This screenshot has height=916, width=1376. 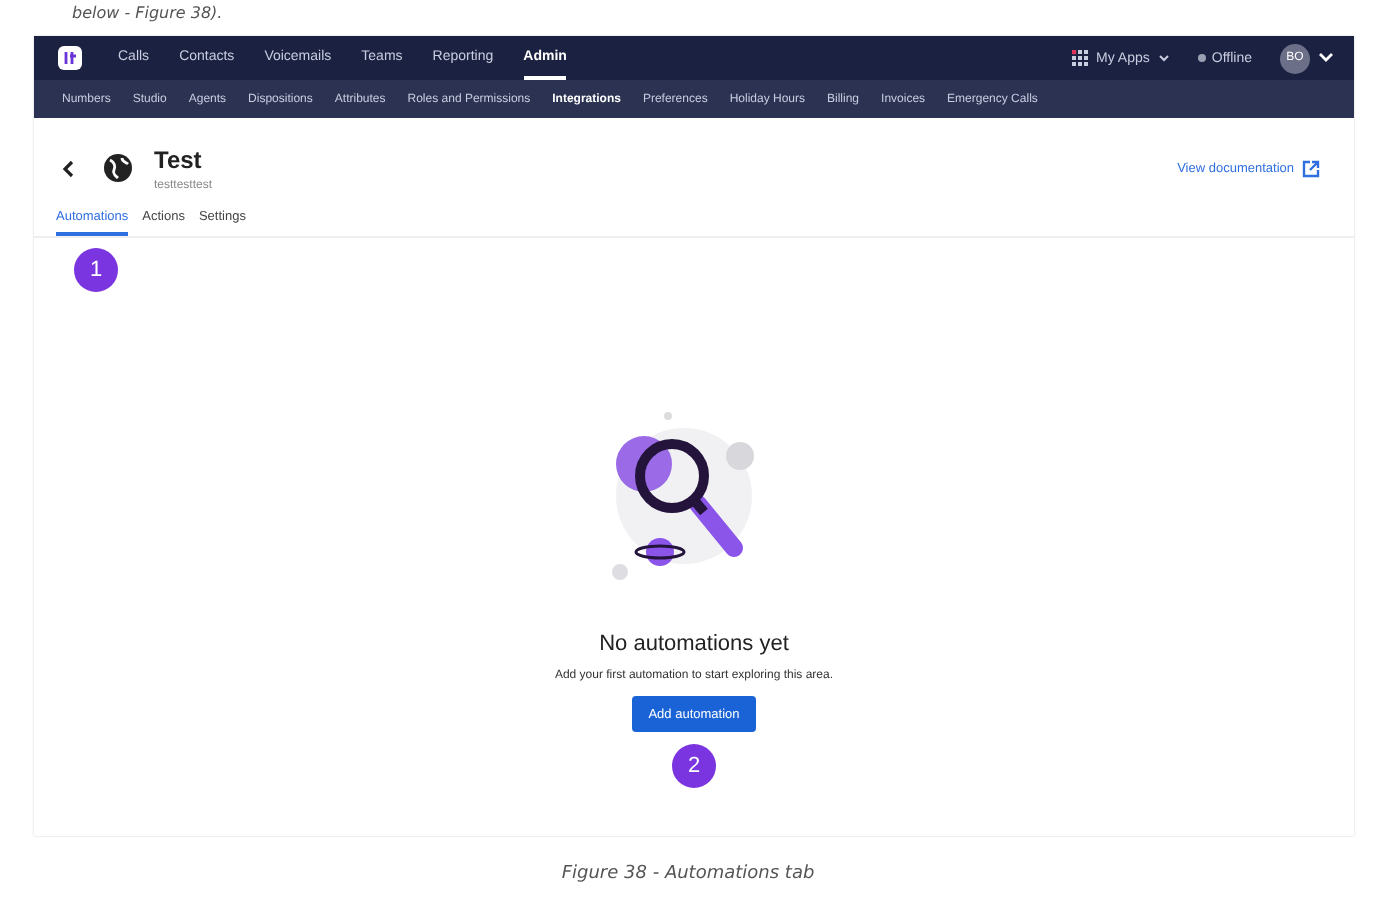 I want to click on figure-caption: Figure 38 - Automations tab, so click(x=688, y=874).